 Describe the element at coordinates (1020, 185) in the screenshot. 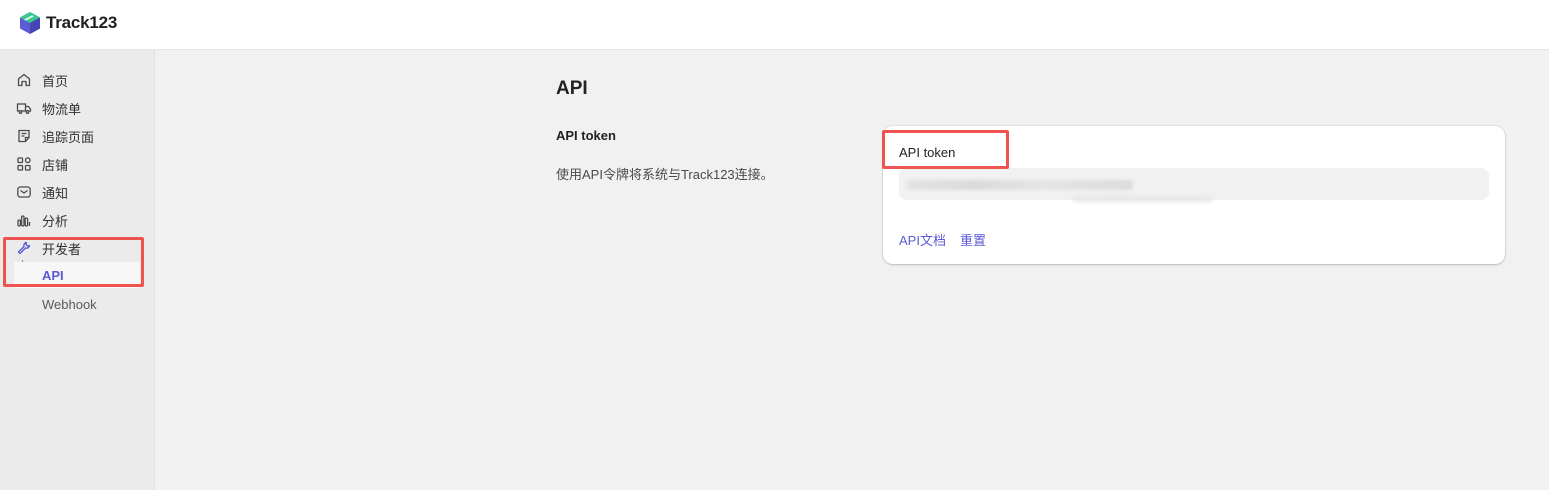

I see `token-value-redacted` at that location.